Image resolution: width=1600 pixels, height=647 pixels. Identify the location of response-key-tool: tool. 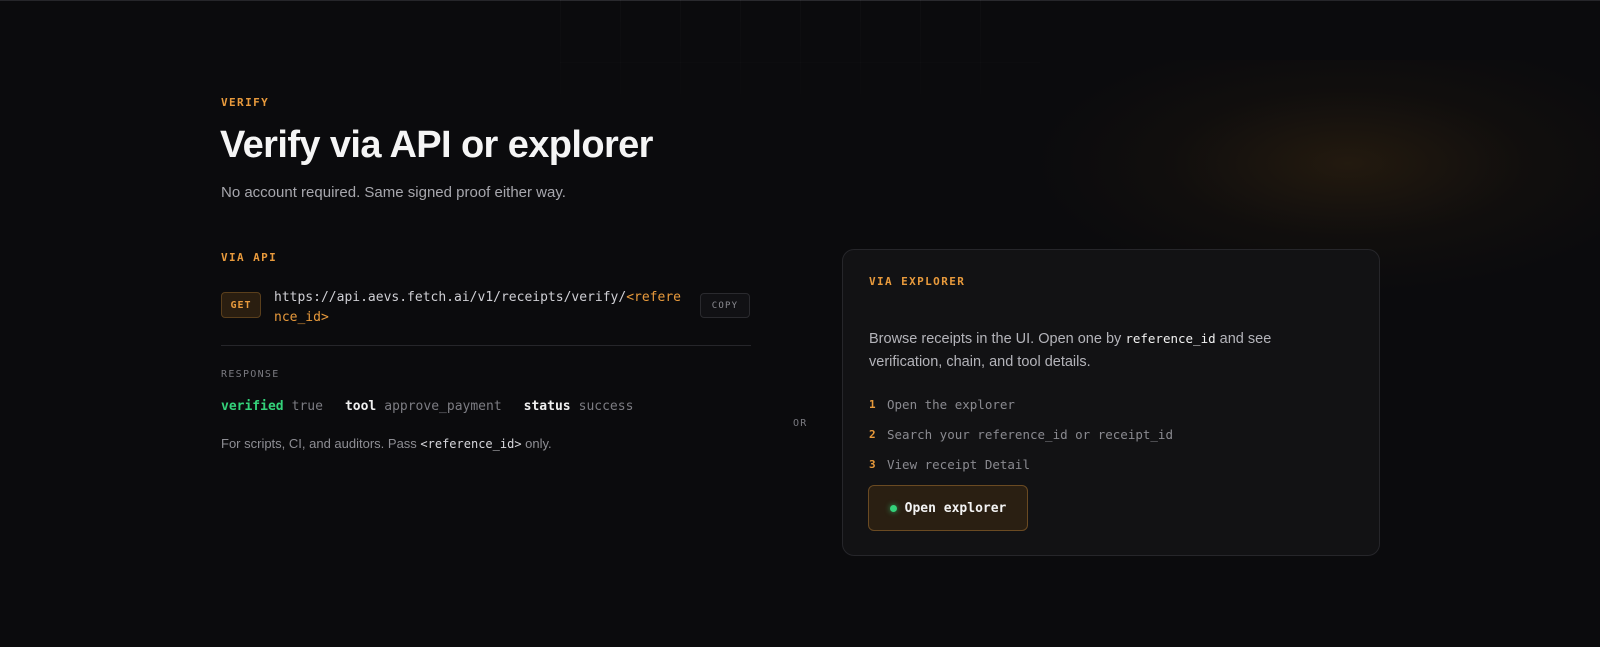
(360, 406).